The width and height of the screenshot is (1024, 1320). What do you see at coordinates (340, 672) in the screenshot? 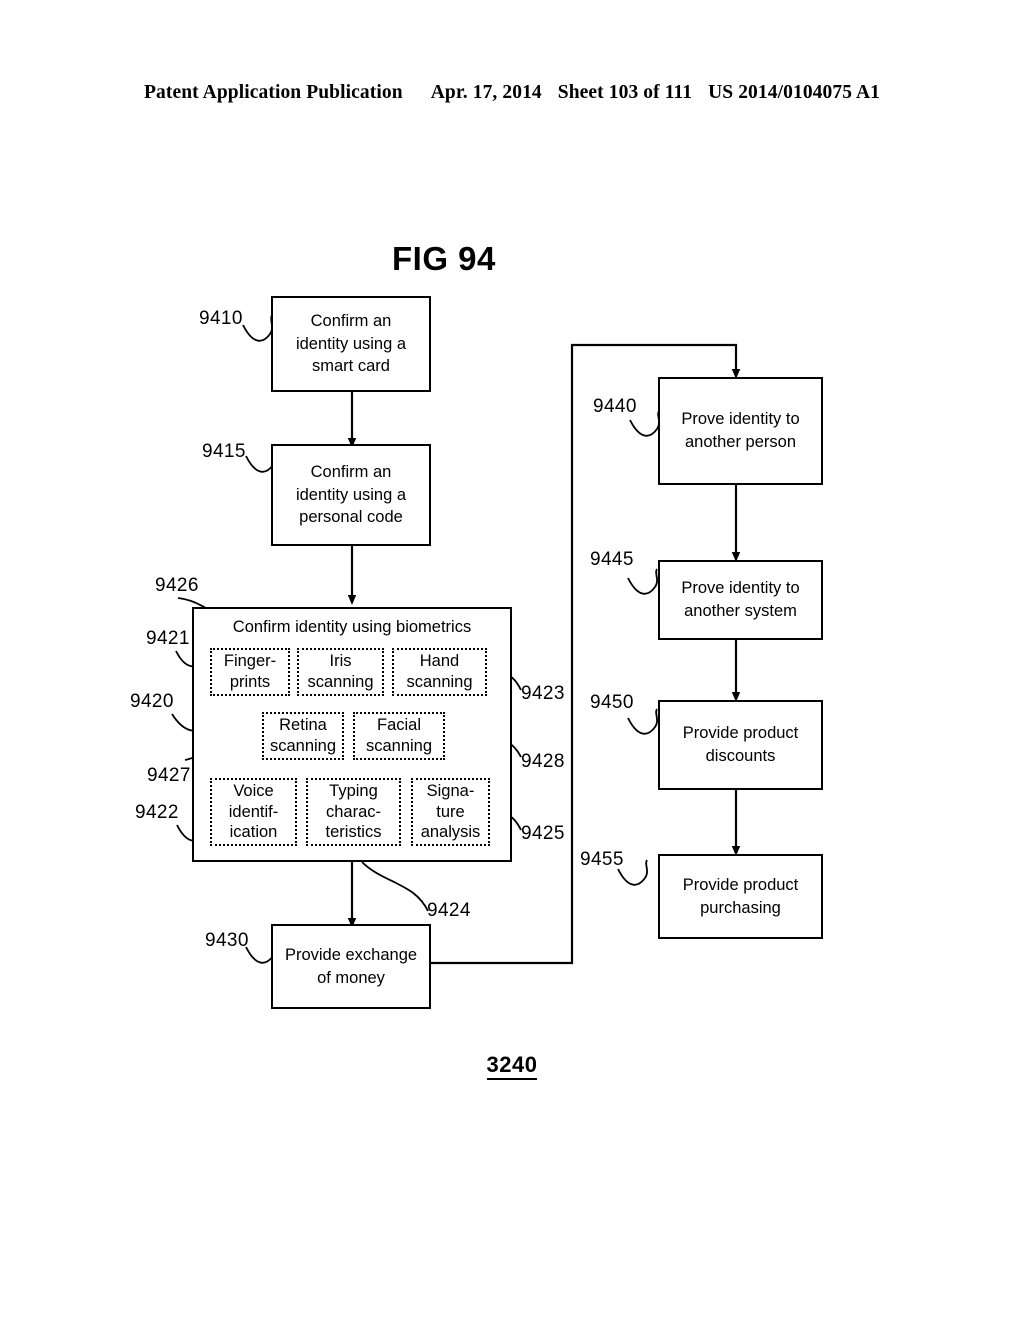
I see `subbox-iris-scanning: Iris scanning` at bounding box center [340, 672].